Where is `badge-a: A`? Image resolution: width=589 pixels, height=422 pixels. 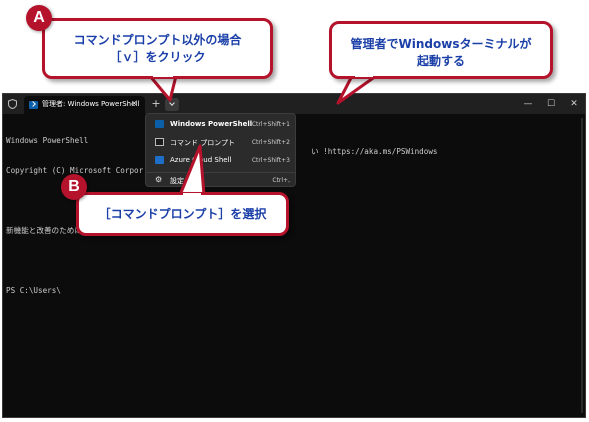 badge-a: A is located at coordinates (39, 18).